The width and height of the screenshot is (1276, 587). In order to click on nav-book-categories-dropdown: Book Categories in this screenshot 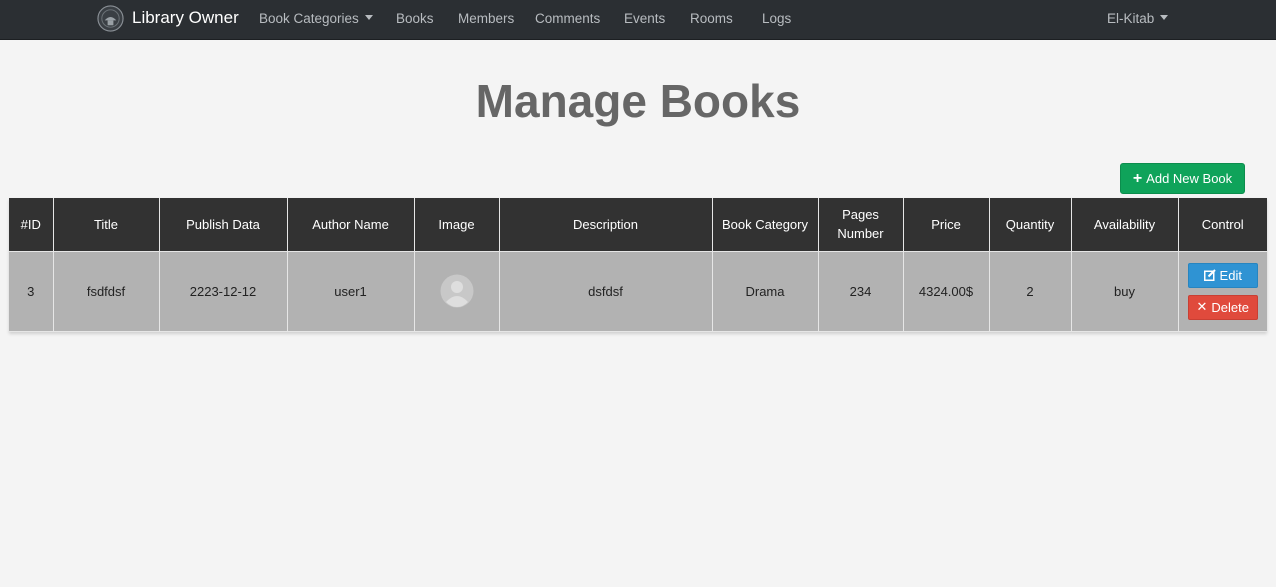, I will do `click(316, 18)`.